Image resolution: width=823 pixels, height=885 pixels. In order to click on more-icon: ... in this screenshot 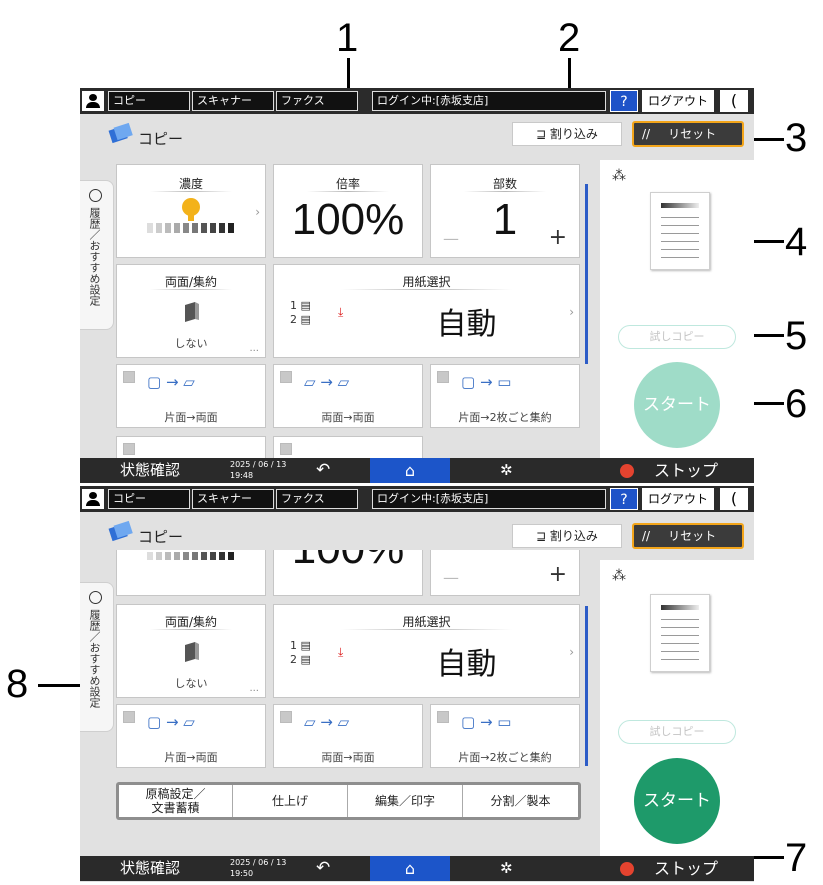, I will do `click(254, 348)`.